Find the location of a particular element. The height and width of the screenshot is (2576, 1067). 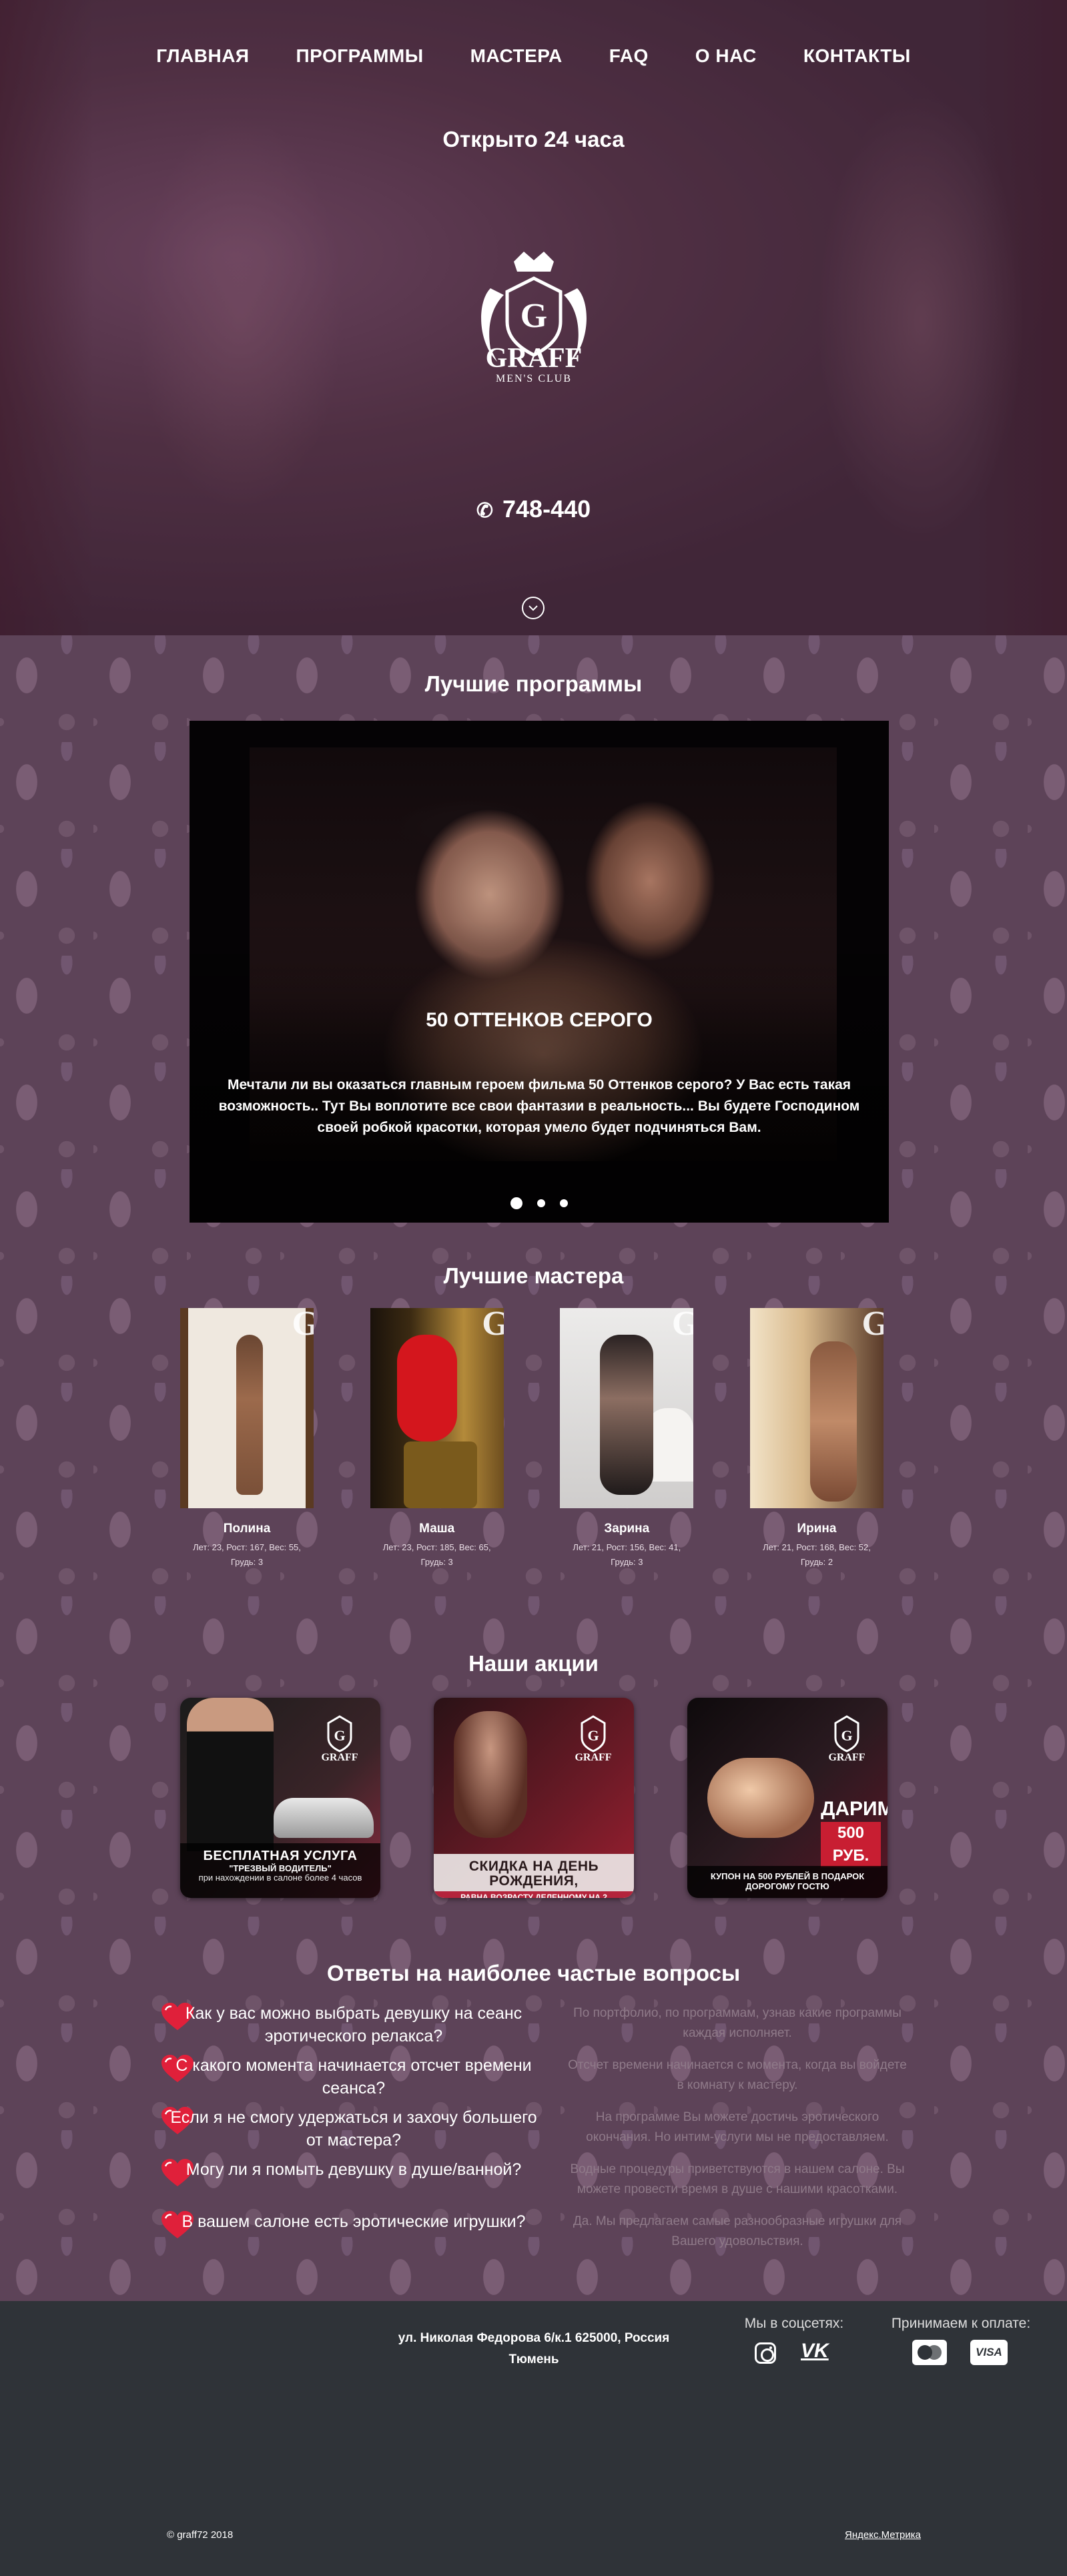

nav-item-about: О НАС is located at coordinates (726, 56).